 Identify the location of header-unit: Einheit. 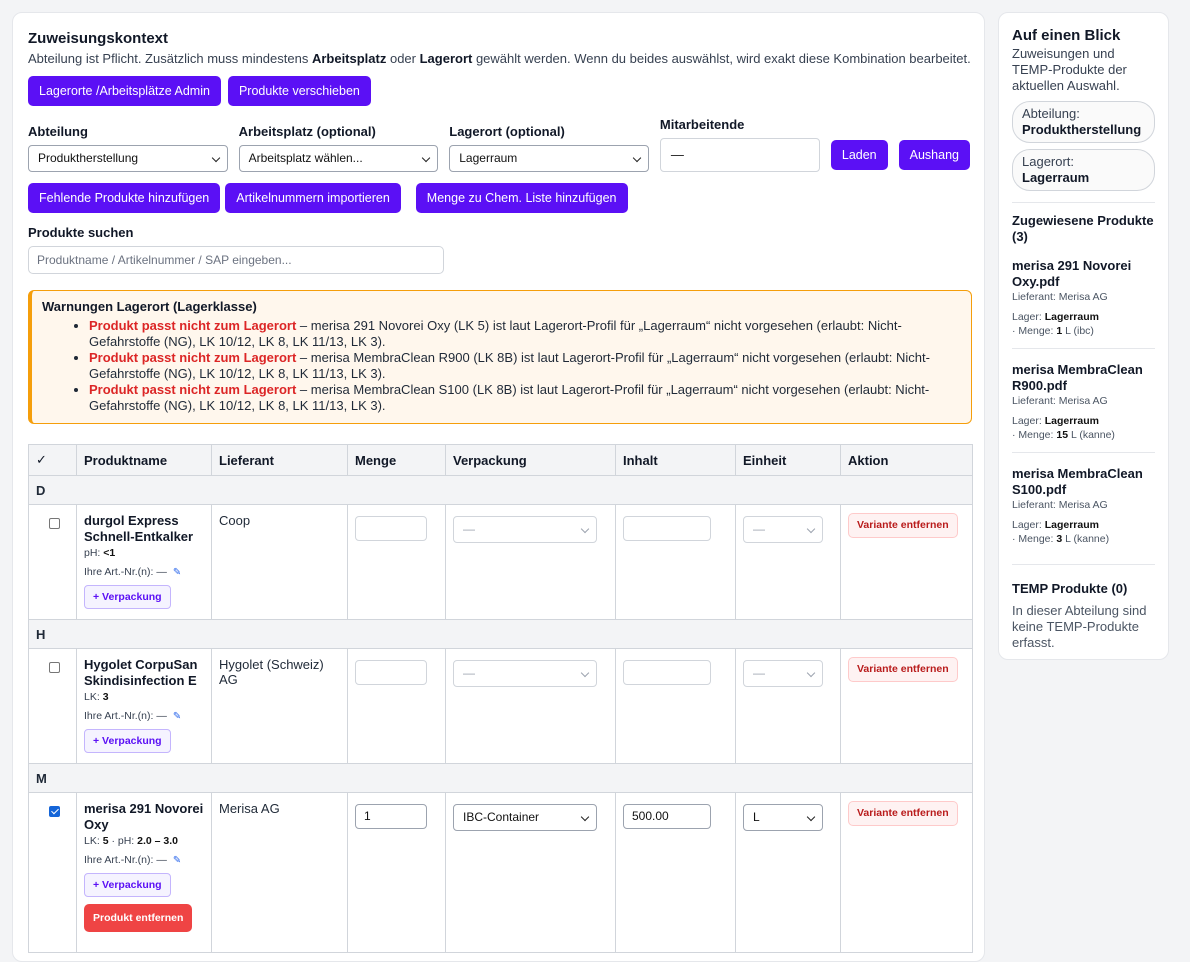
(788, 460).